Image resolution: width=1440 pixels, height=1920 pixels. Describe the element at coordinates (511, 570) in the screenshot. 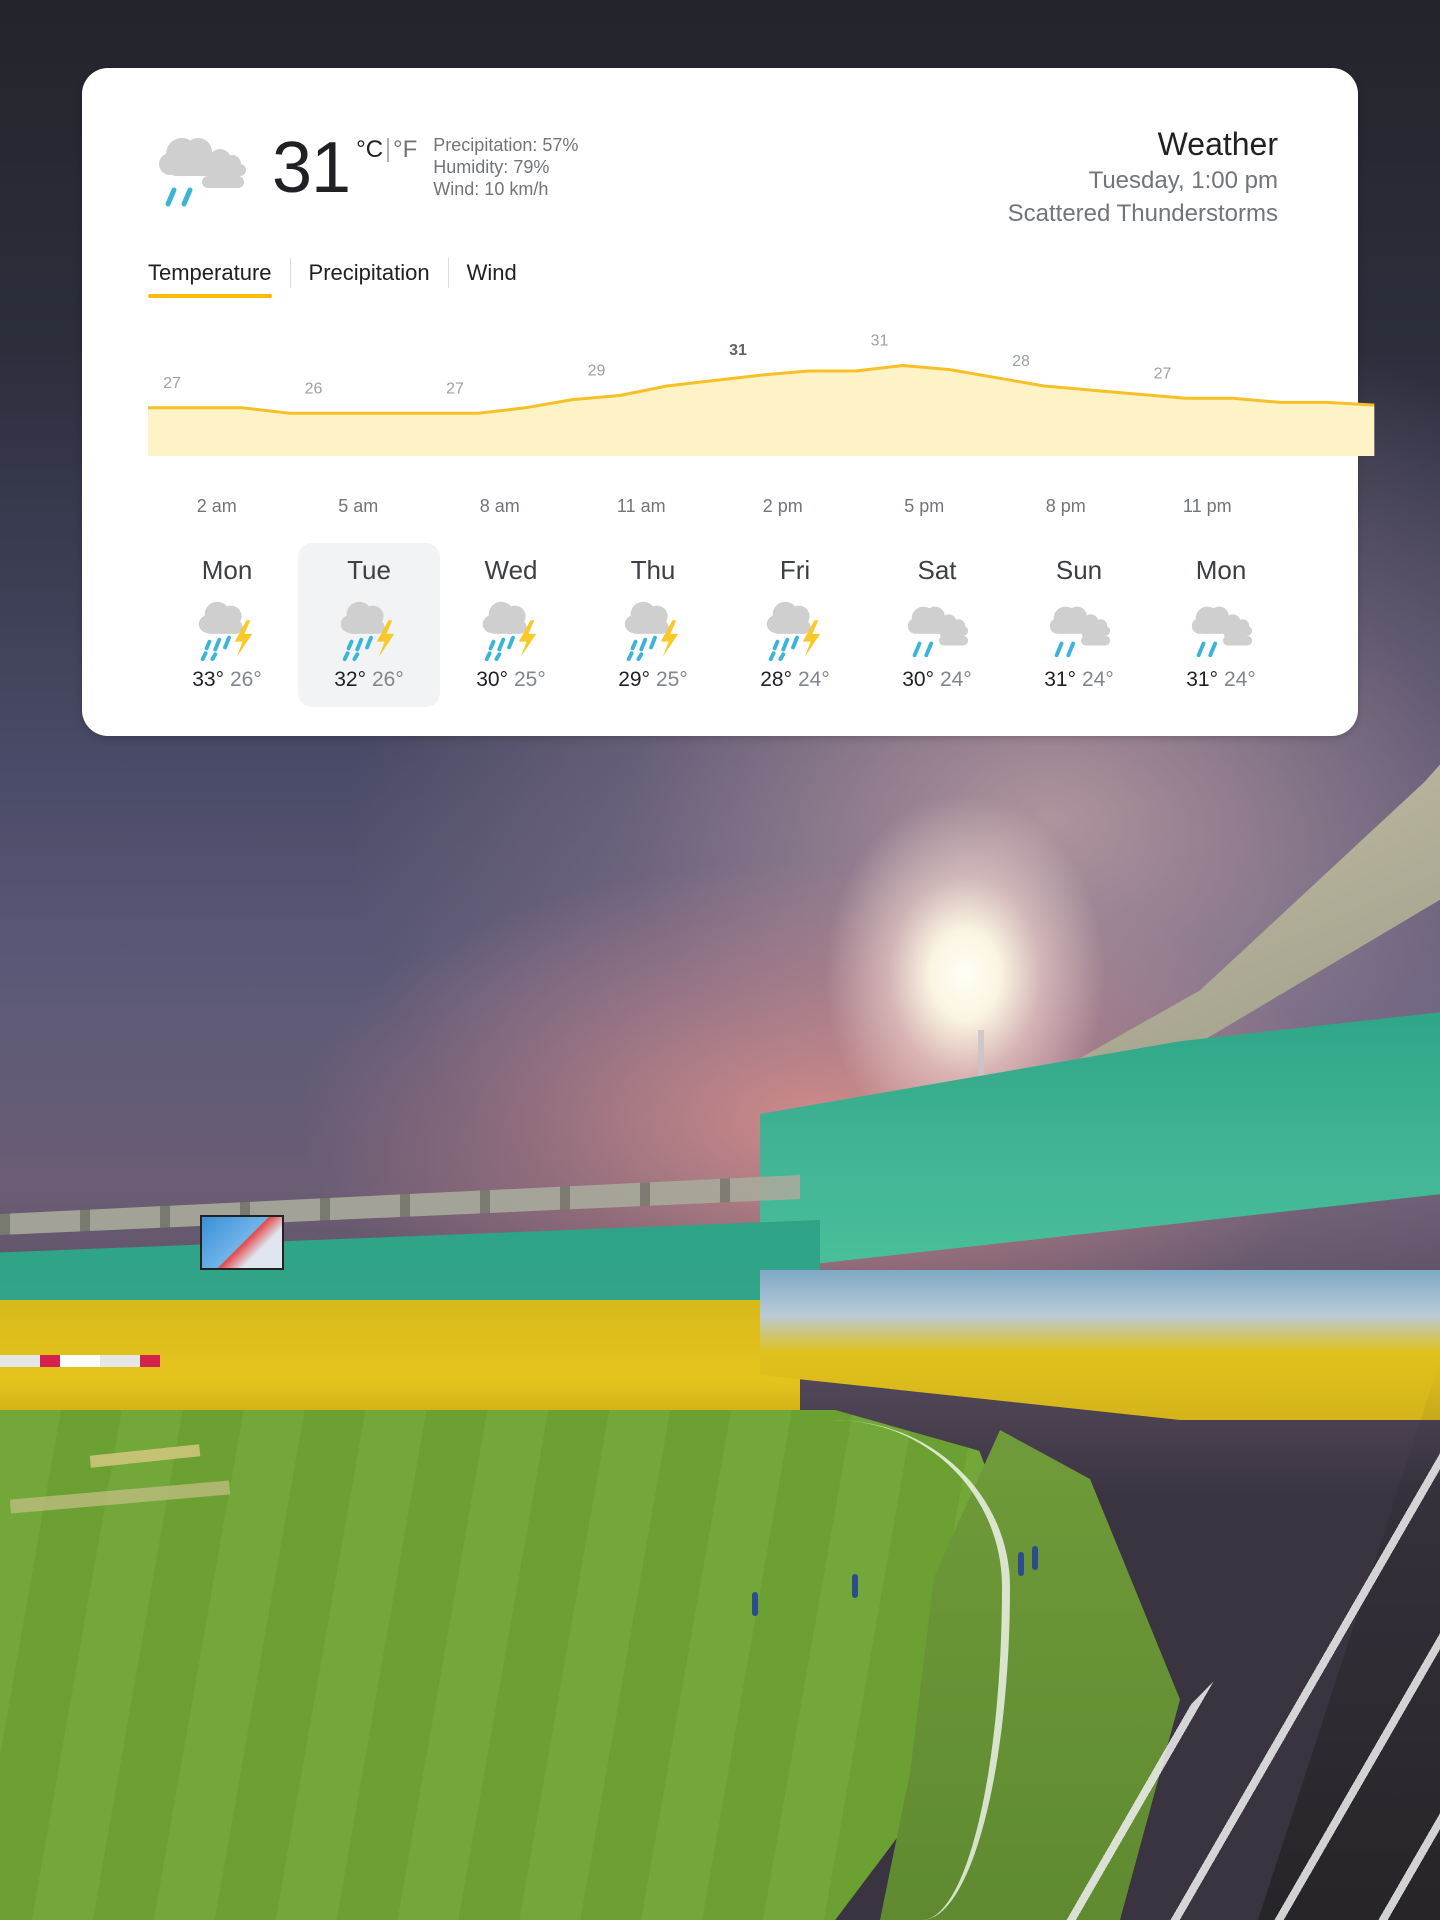

I see `forecast-day-name: Wed` at that location.